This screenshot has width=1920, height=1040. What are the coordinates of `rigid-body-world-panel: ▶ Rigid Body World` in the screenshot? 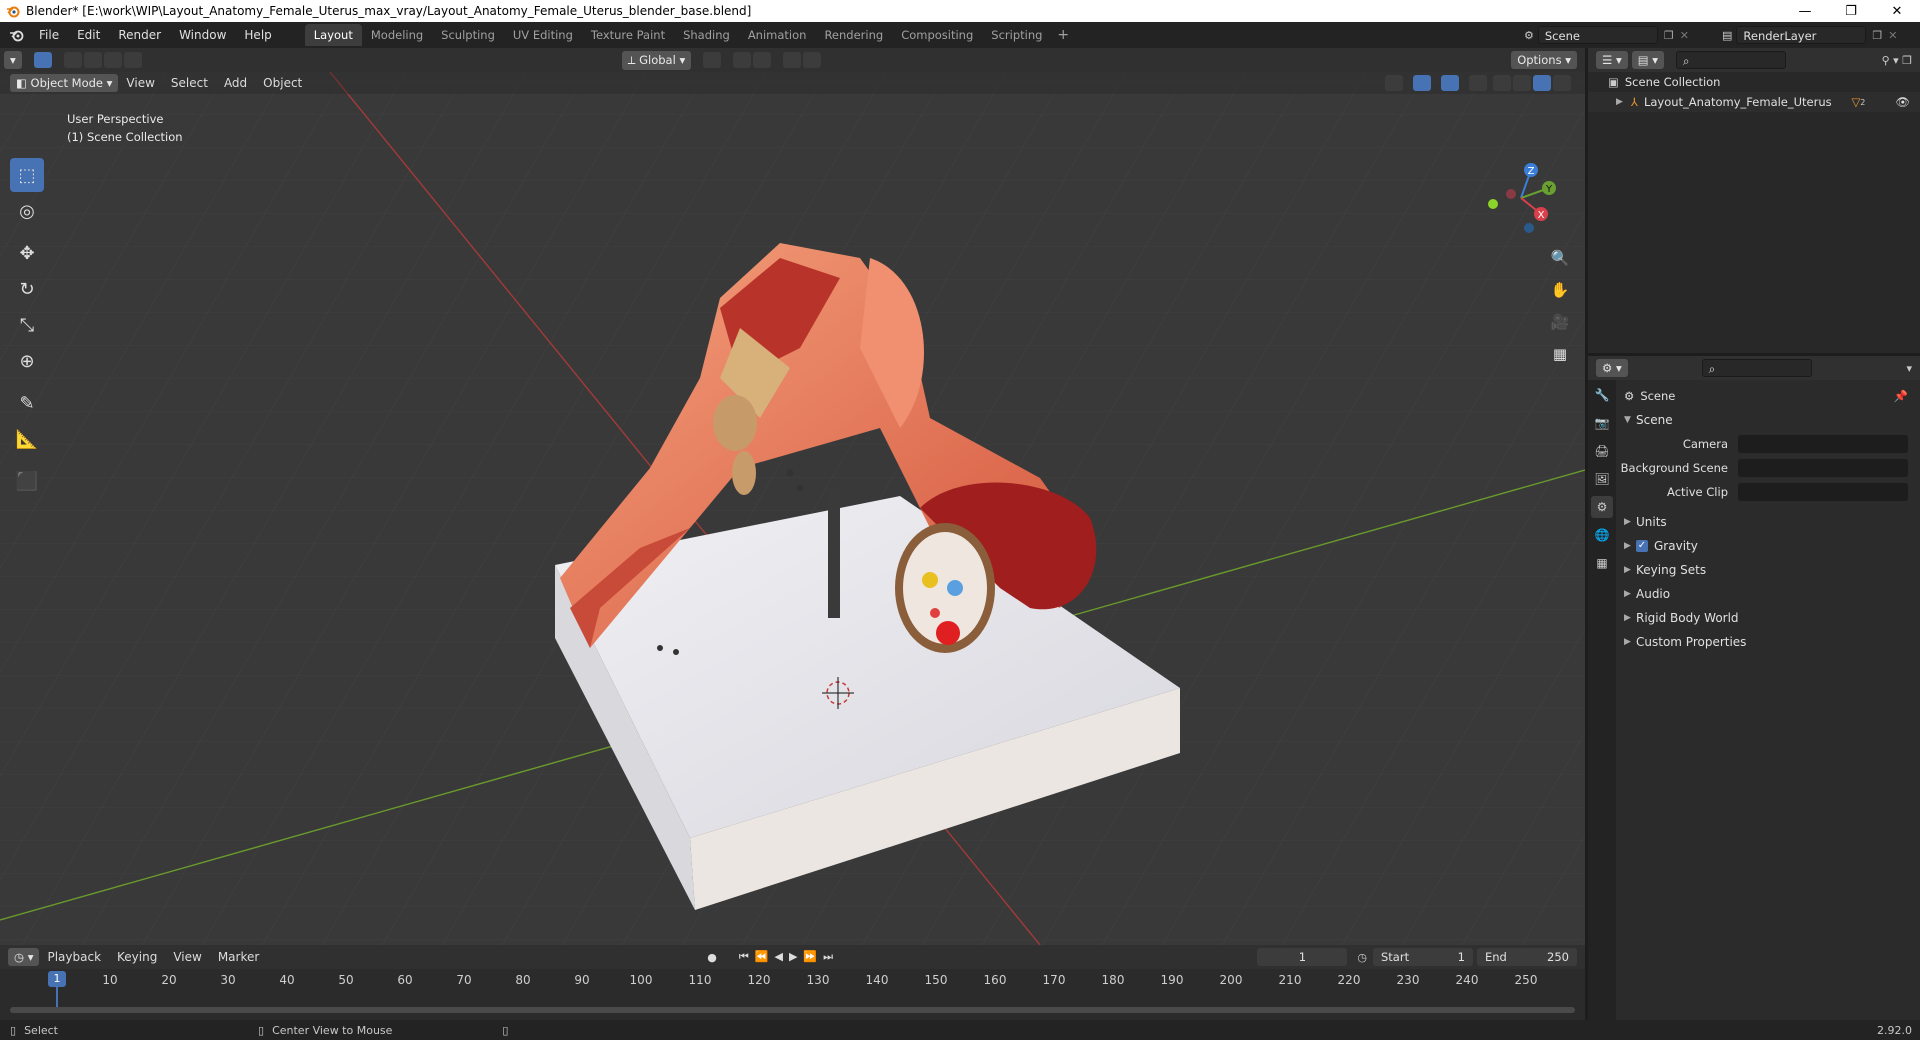 It's located at (1768, 618).